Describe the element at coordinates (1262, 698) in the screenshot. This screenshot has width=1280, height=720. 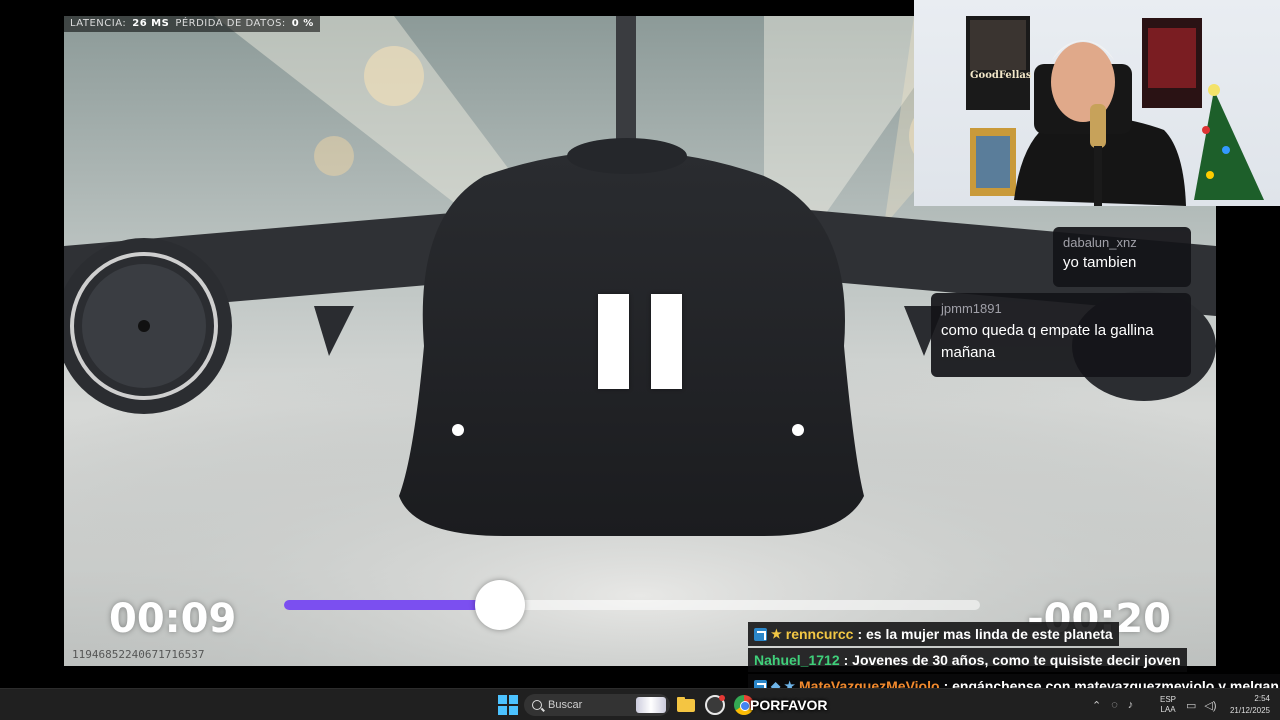
I see `clock-time: 2:54` at that location.